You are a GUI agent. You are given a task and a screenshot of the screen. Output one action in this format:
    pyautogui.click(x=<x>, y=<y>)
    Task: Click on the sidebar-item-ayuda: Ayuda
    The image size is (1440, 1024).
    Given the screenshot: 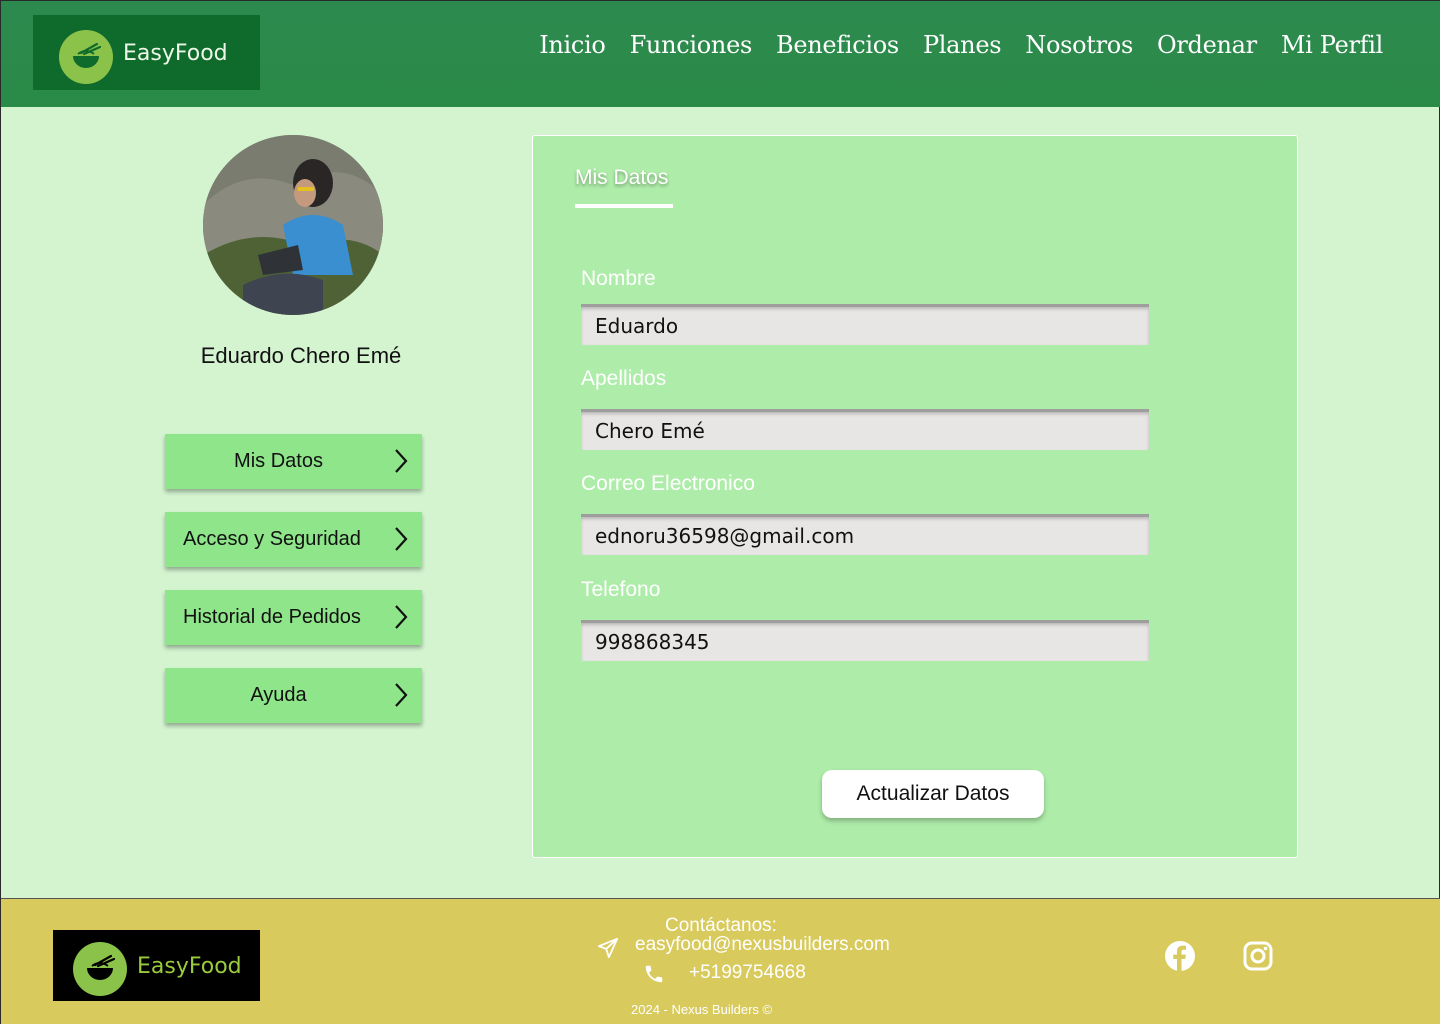 What is the action you would take?
    pyautogui.click(x=293, y=695)
    